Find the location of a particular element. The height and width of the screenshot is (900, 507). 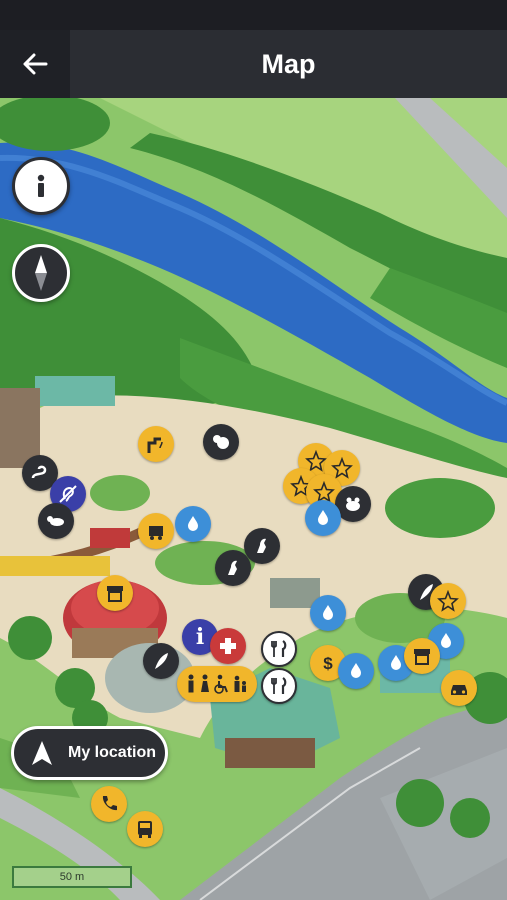

scale-bar: 50 m is located at coordinates (72, 877).